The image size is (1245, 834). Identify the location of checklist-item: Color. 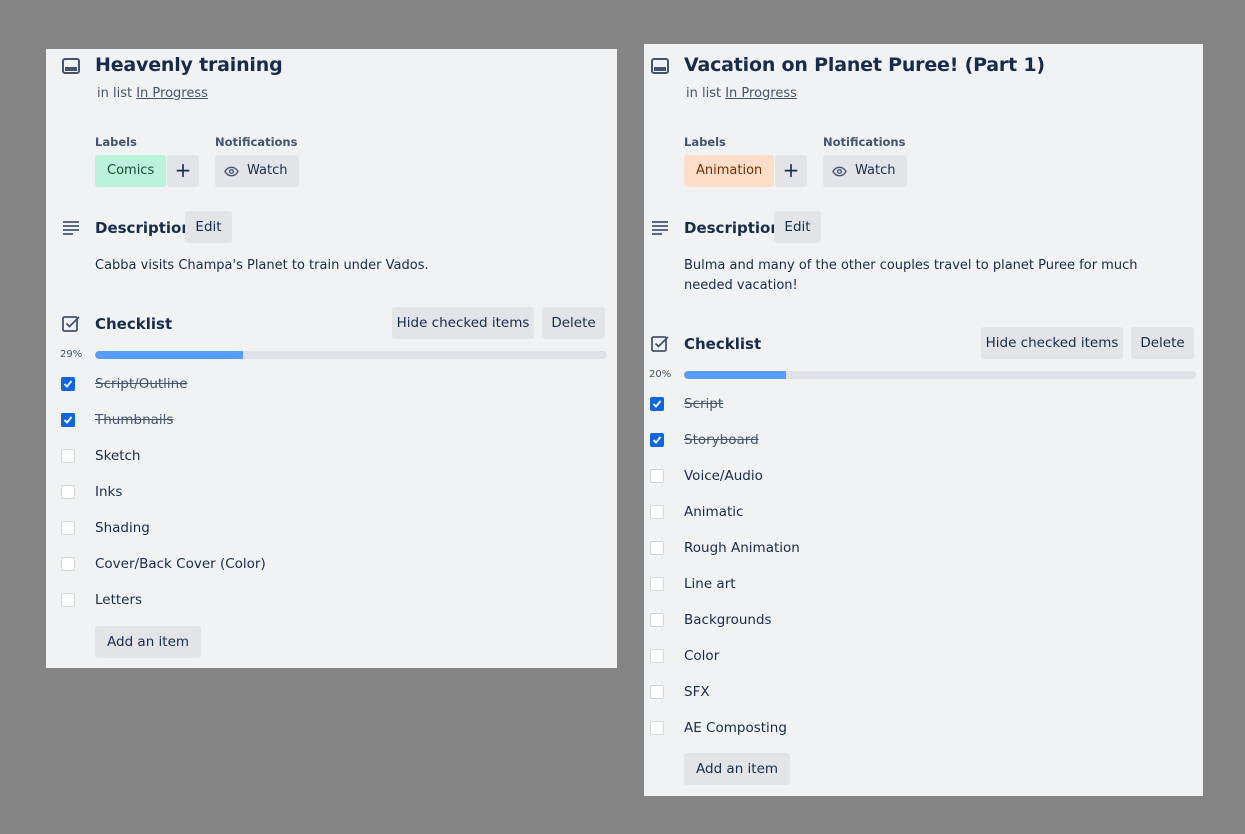
(684, 656).